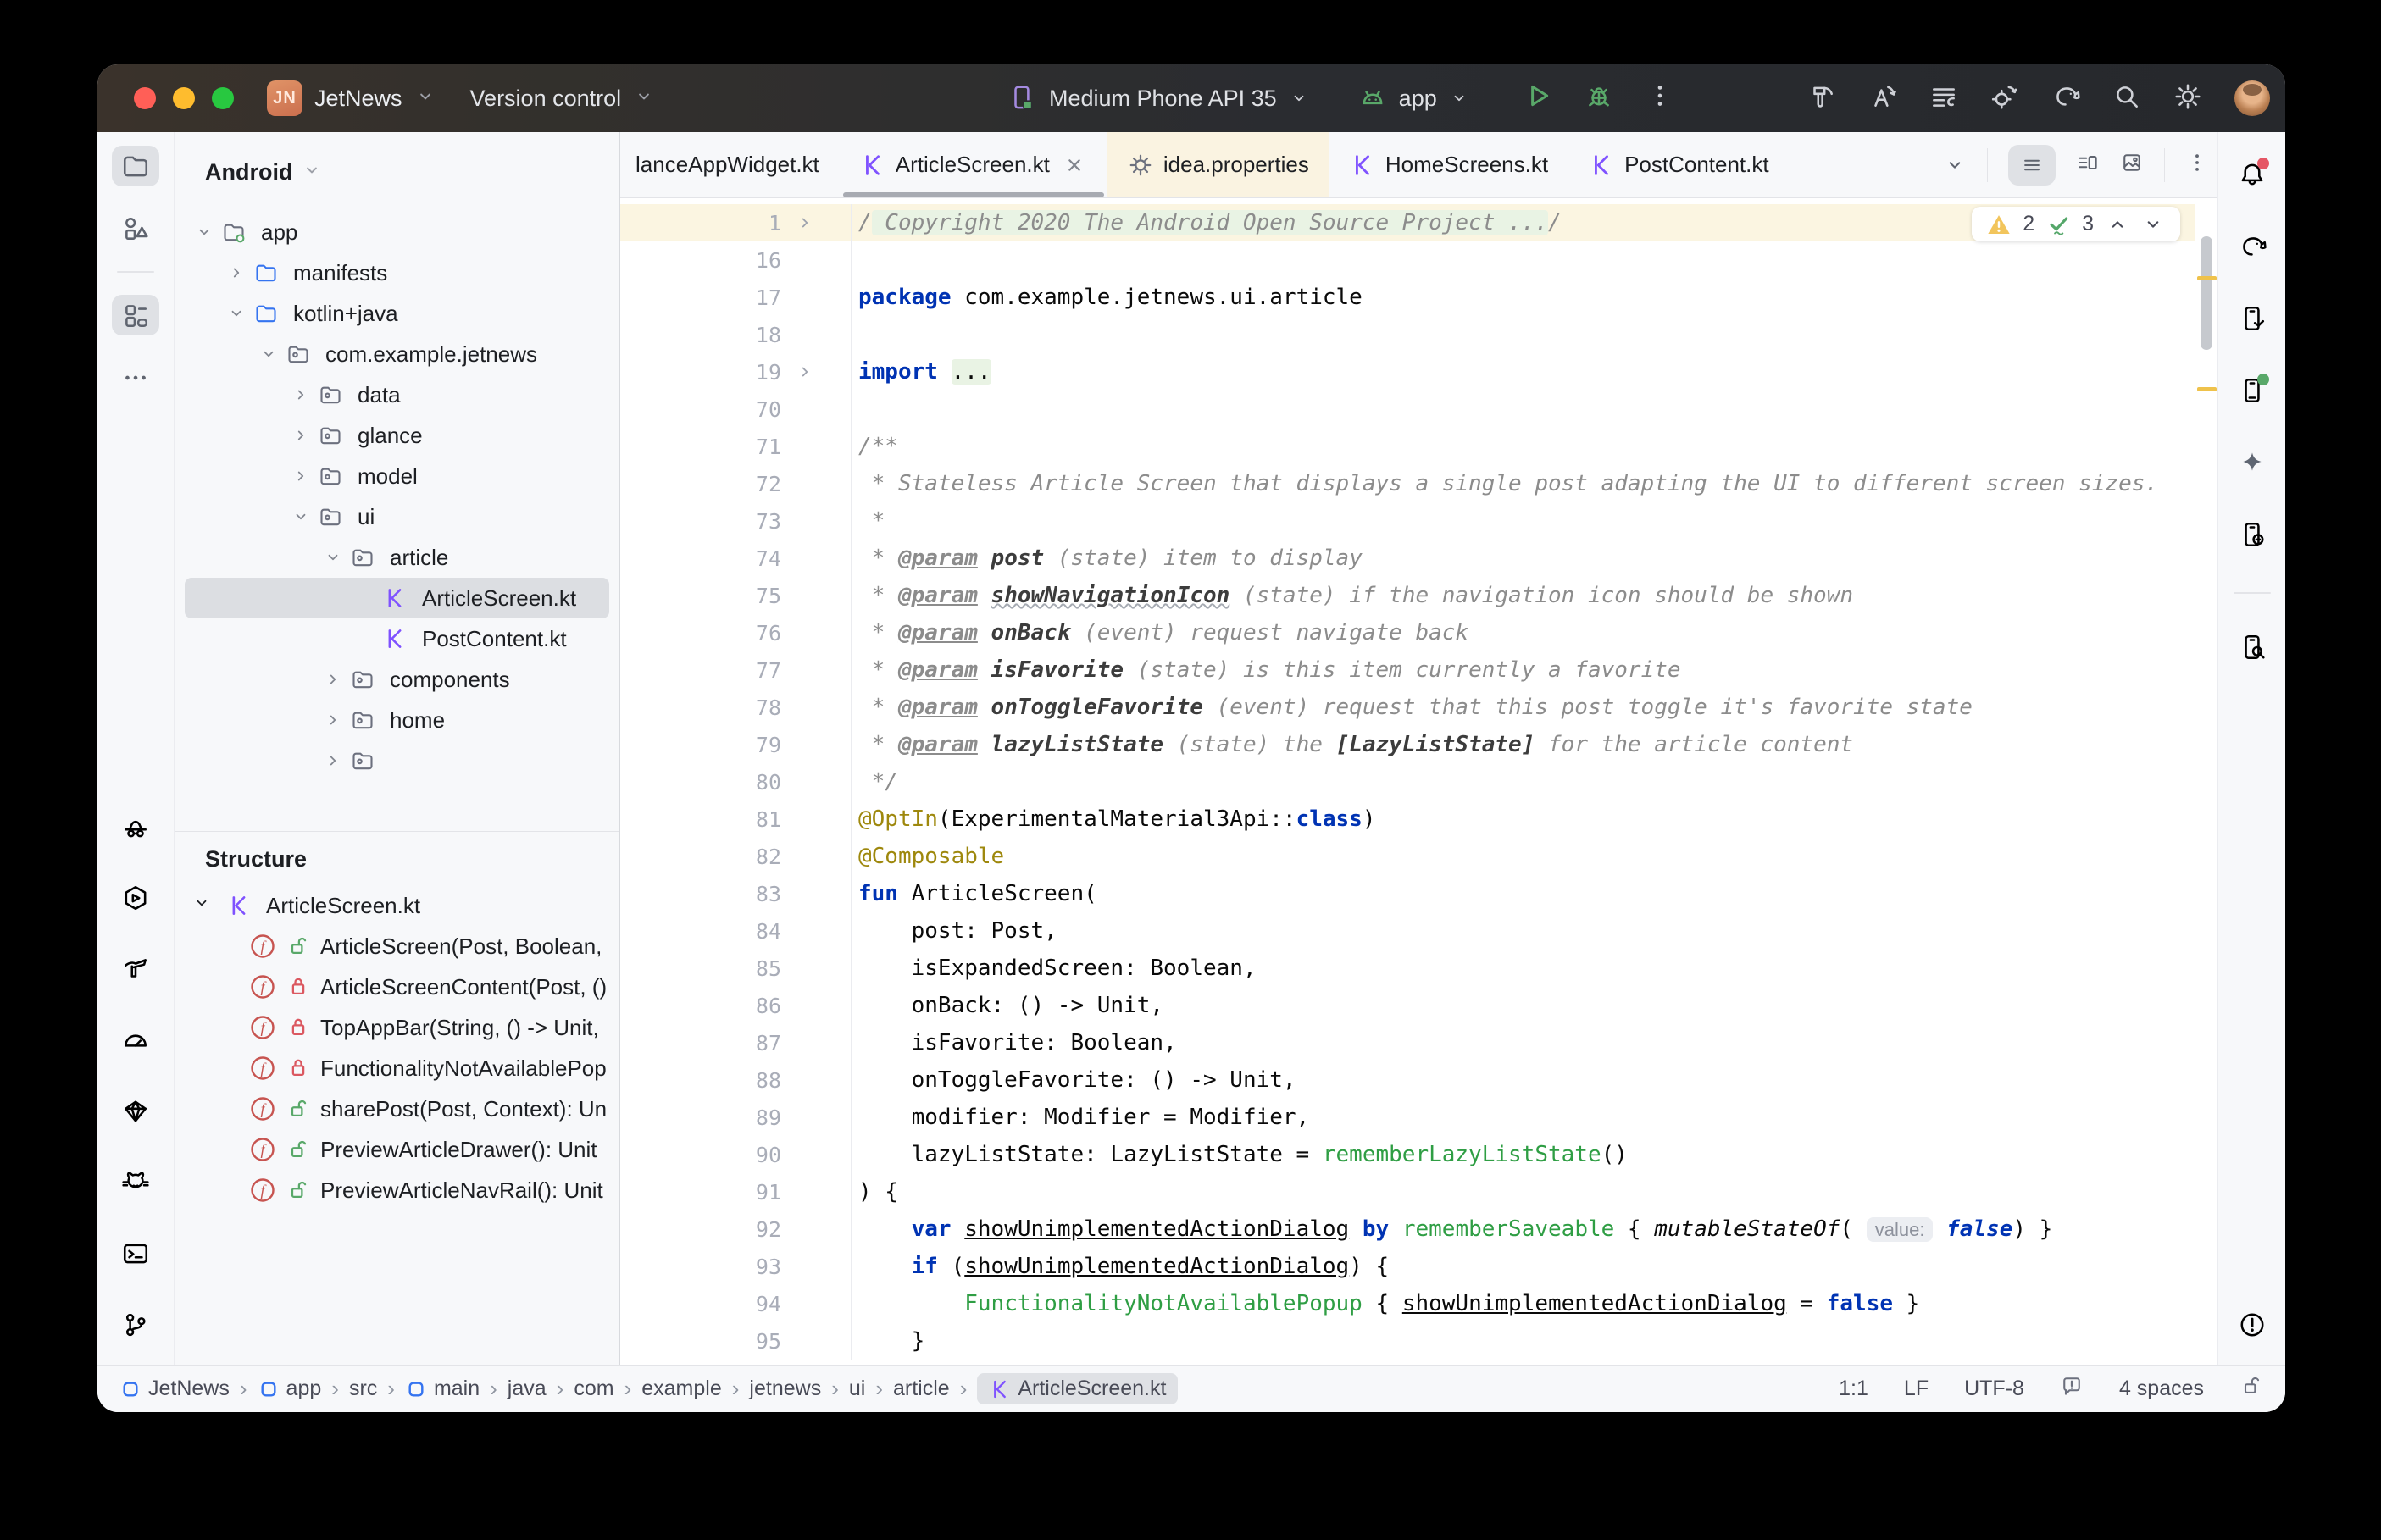 This screenshot has width=2381, height=1540. Describe the element at coordinates (2206, 293) in the screenshot. I see `scrollbar-thumb` at that location.